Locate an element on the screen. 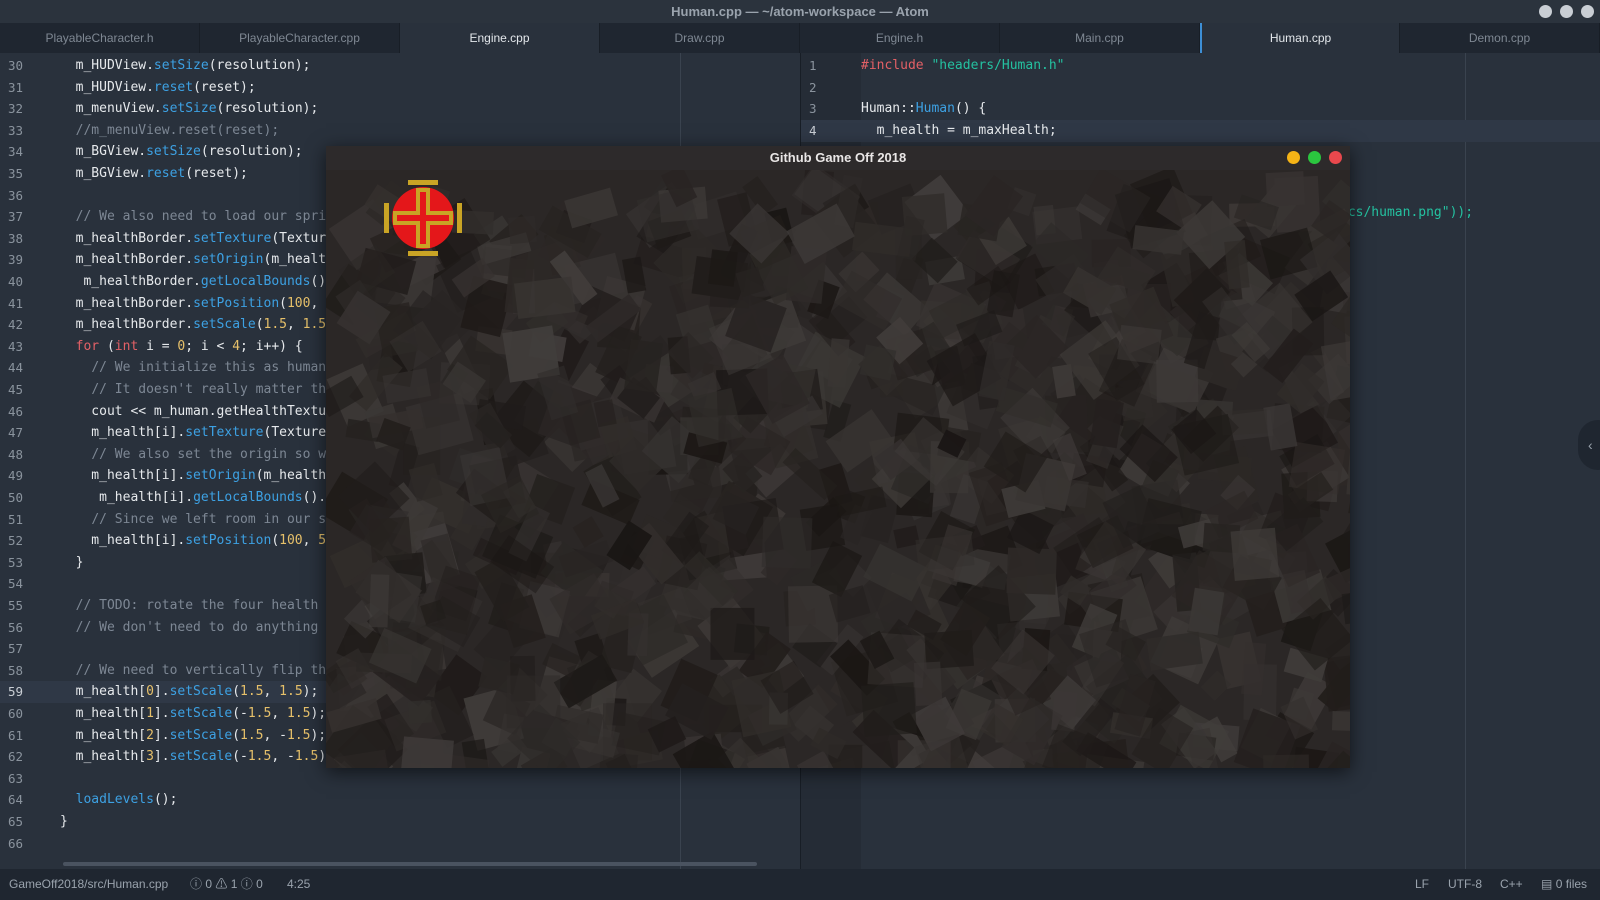 This screenshot has width=1600, height=900. line-number: 35 is located at coordinates (16, 173).